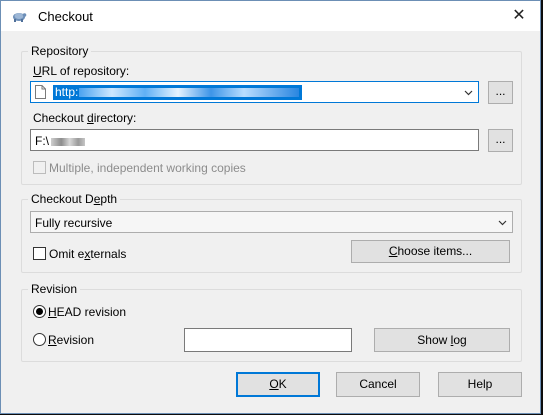 This screenshot has width=543, height=415. Describe the element at coordinates (442, 340) in the screenshot. I see `show-log-button: Show log` at that location.